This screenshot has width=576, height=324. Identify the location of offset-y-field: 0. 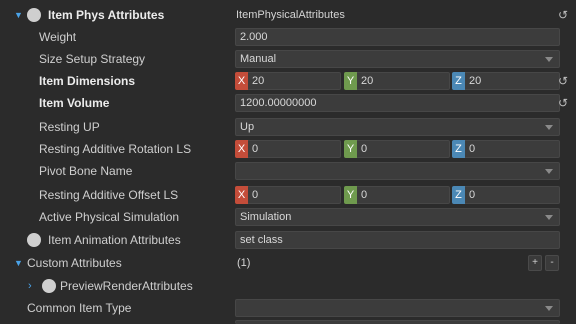
(403, 195).